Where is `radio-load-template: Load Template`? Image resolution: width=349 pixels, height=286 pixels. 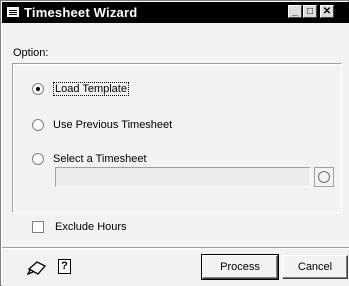
radio-load-template: Load Template is located at coordinates (80, 89).